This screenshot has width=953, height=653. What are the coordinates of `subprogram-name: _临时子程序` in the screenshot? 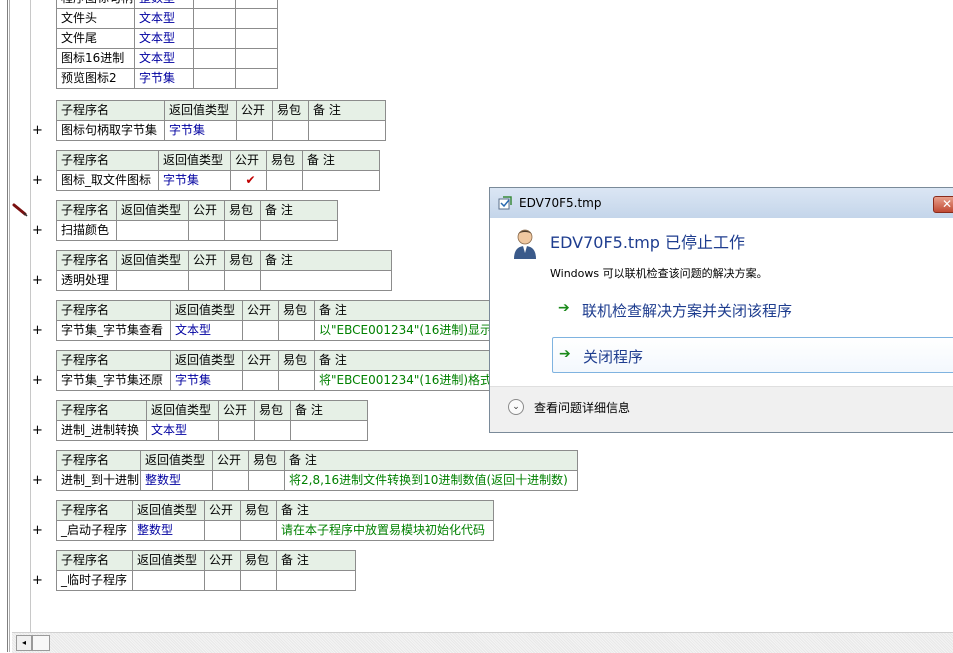 It's located at (94, 580).